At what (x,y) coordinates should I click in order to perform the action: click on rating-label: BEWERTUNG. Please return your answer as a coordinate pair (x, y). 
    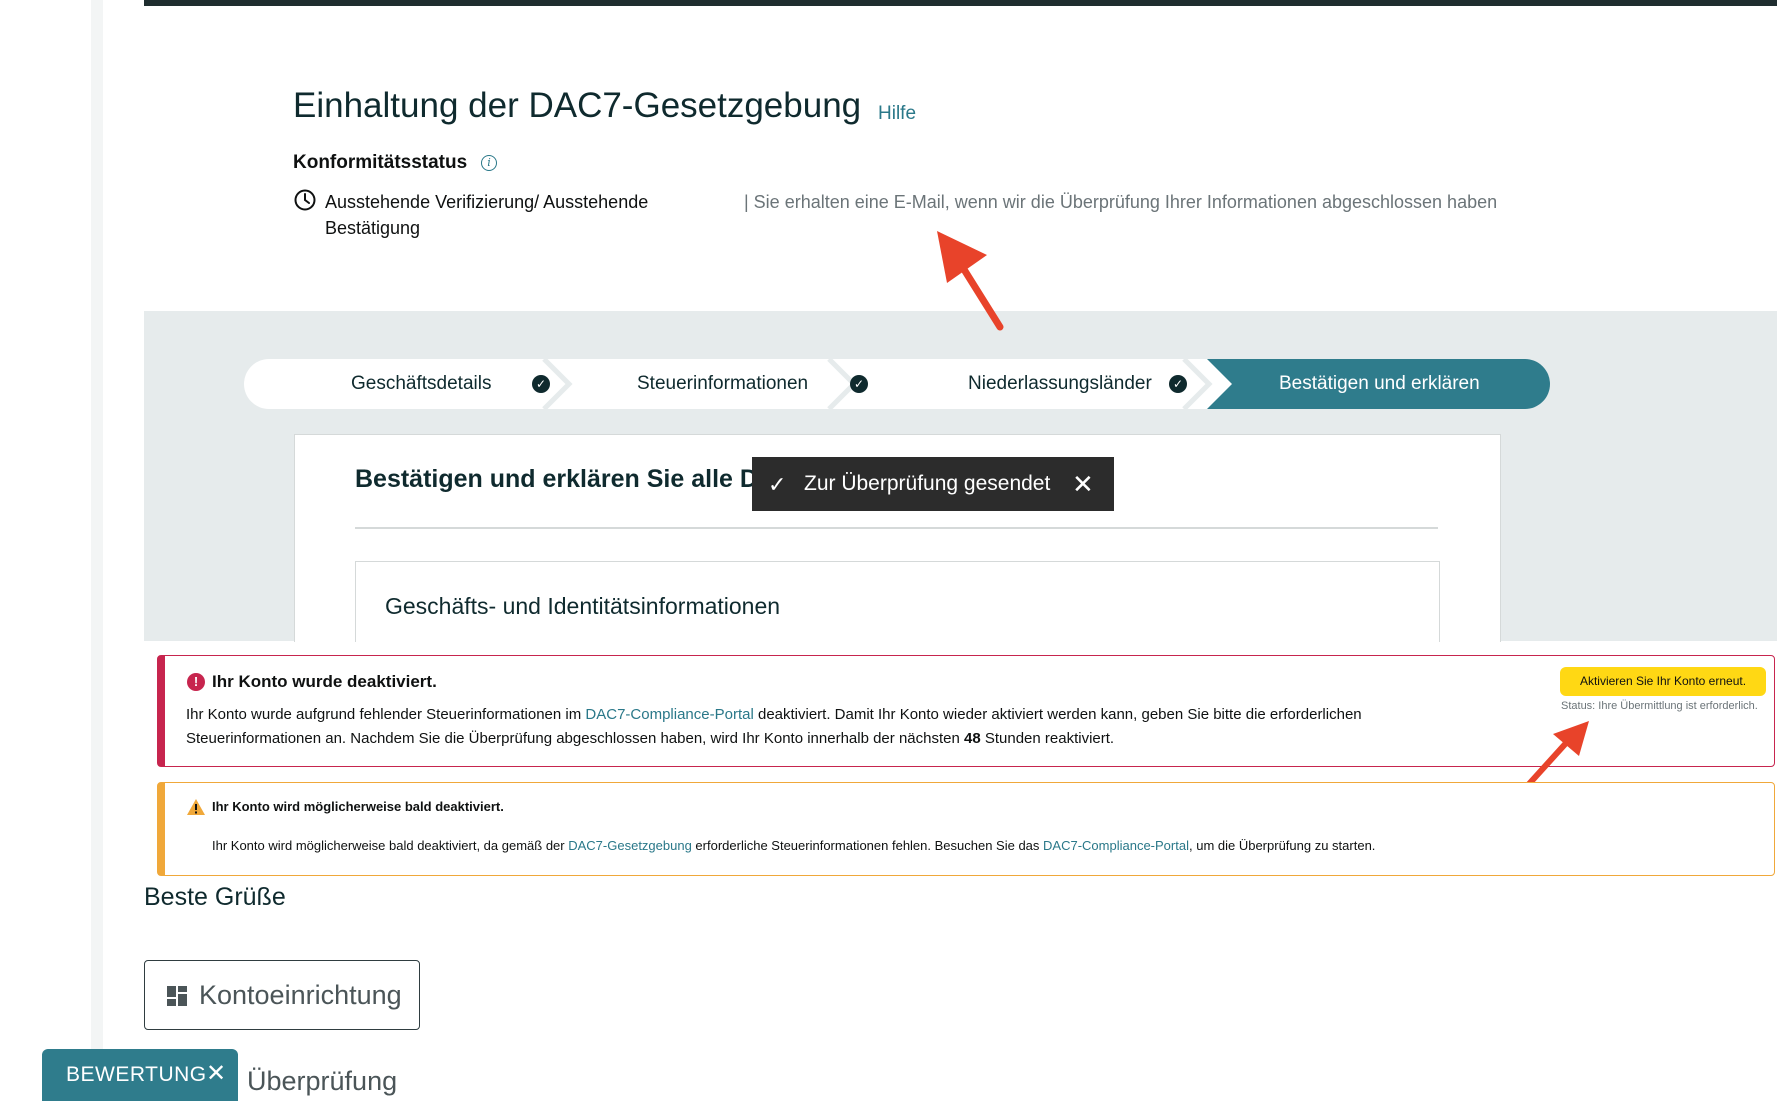
    Looking at the image, I should click on (136, 1074).